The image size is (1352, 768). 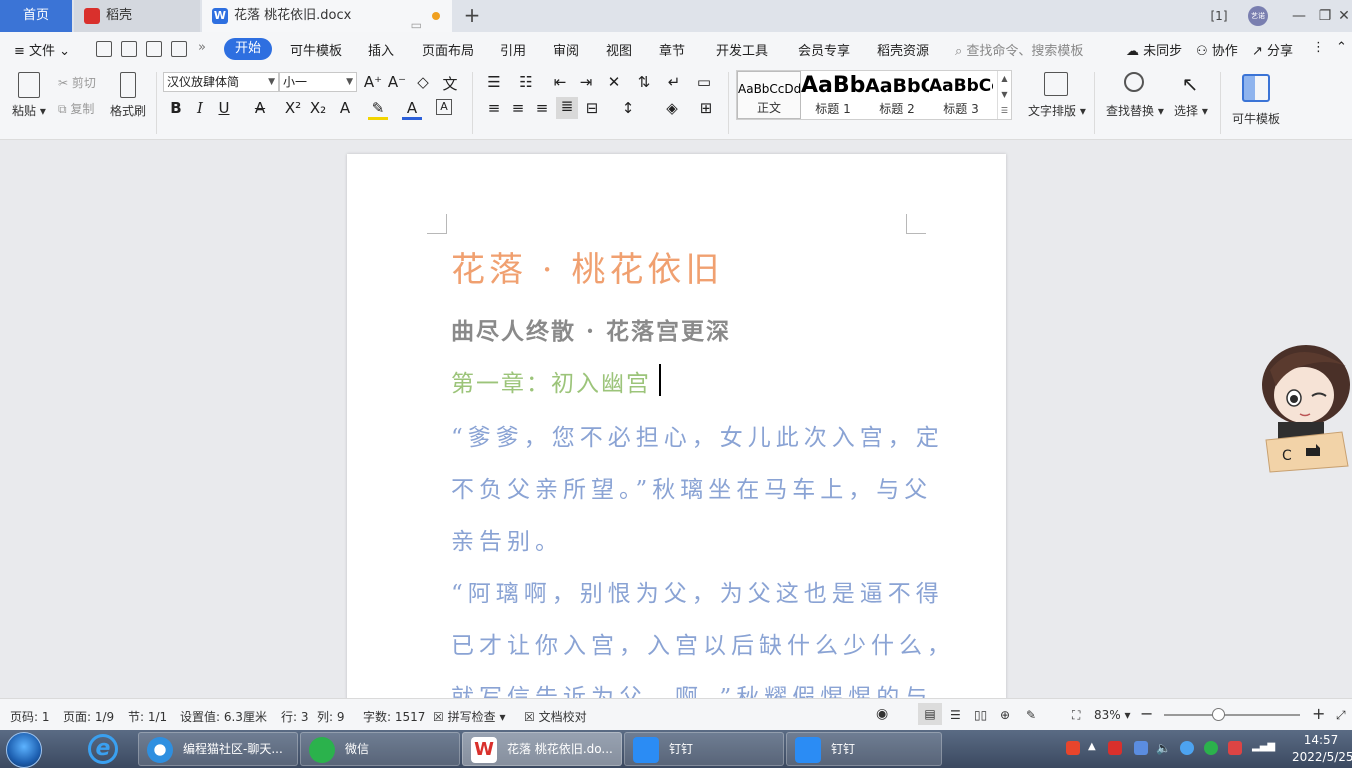 What do you see at coordinates (128, 85) in the screenshot?
I see `format-painter-icon` at bounding box center [128, 85].